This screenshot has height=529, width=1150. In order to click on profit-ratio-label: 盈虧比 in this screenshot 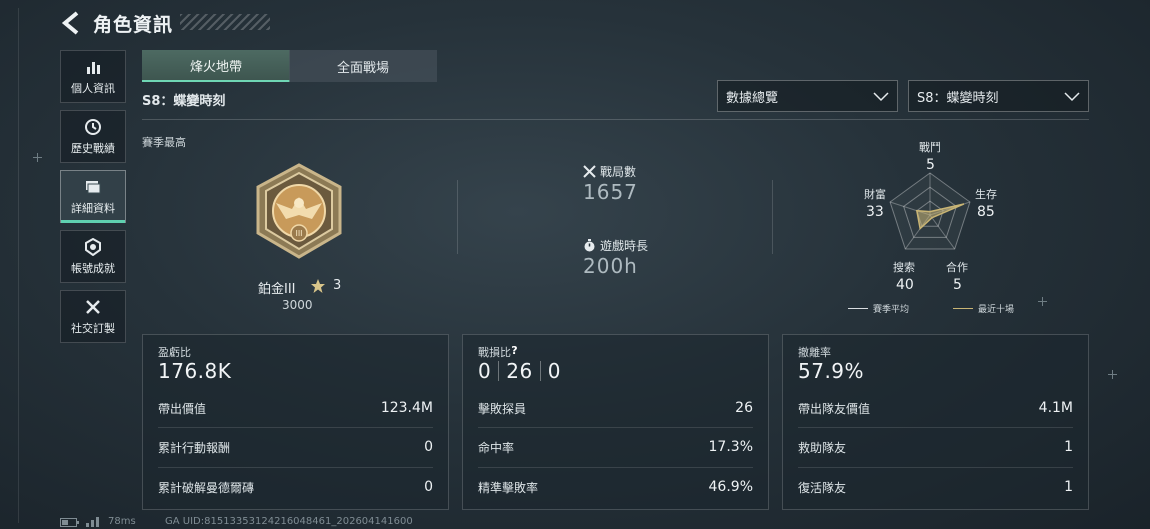, I will do `click(174, 352)`.